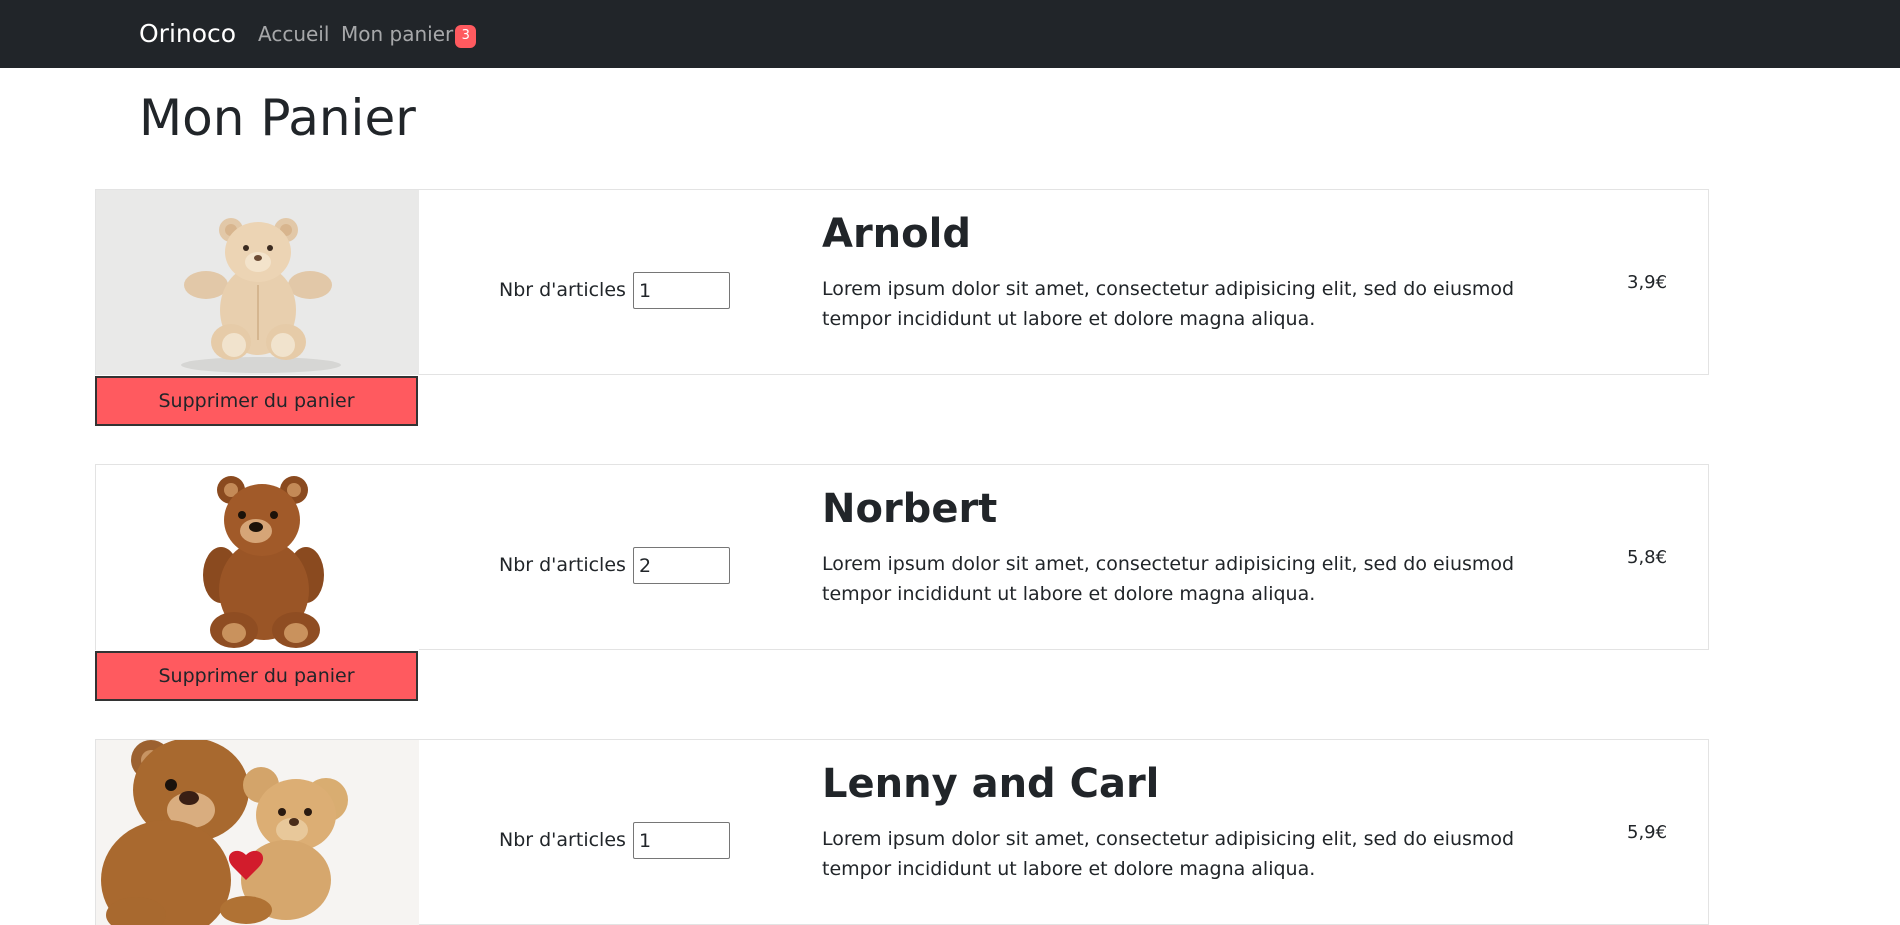 This screenshot has height=925, width=1900. Describe the element at coordinates (466, 36) in the screenshot. I see `cart-count-badge: 3` at that location.